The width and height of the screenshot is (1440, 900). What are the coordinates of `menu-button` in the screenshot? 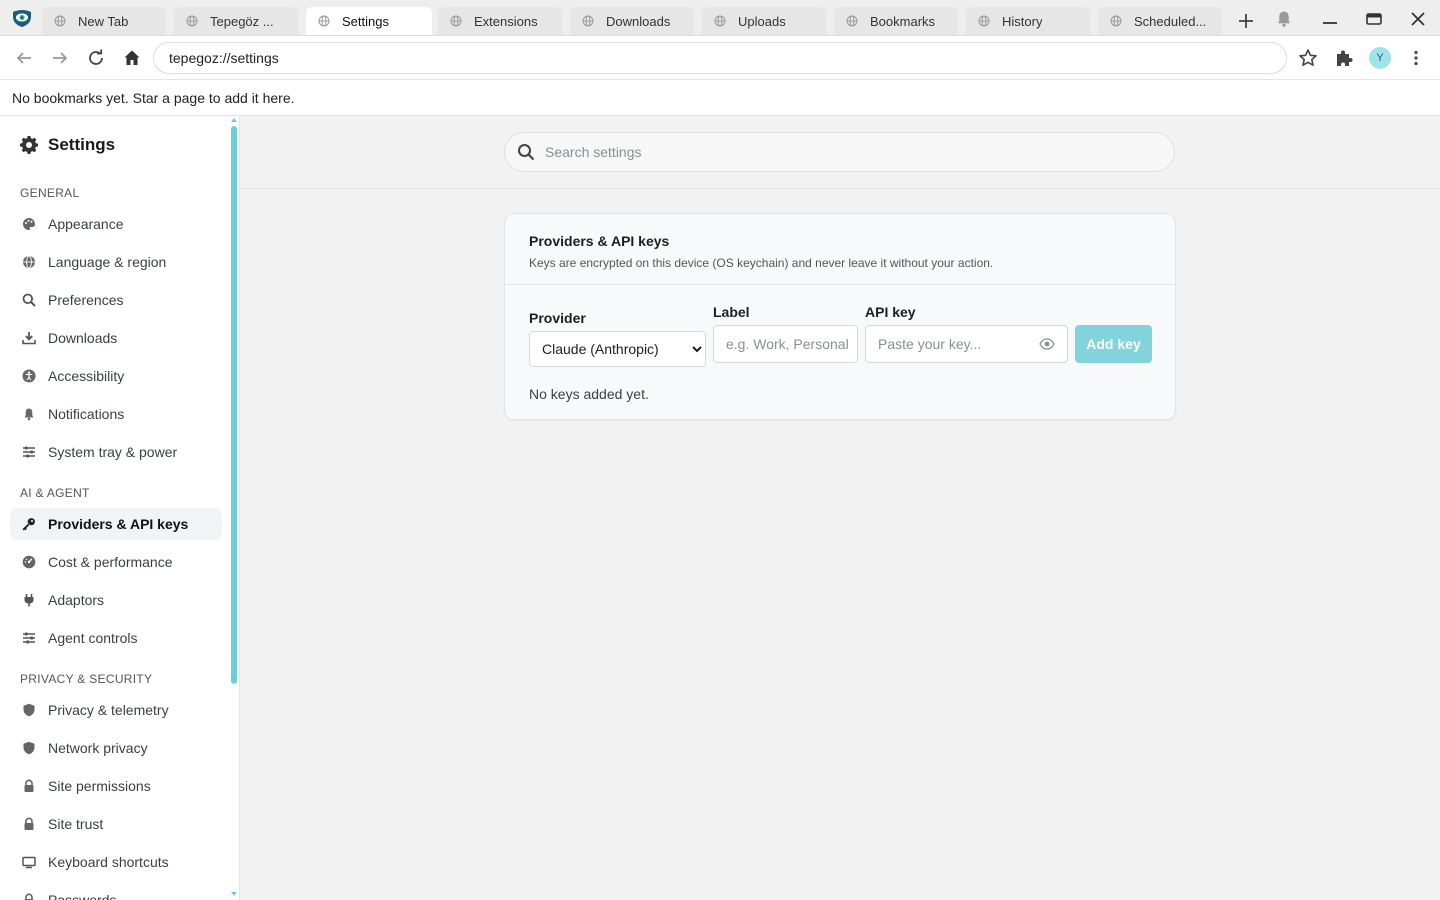 It's located at (1416, 58).